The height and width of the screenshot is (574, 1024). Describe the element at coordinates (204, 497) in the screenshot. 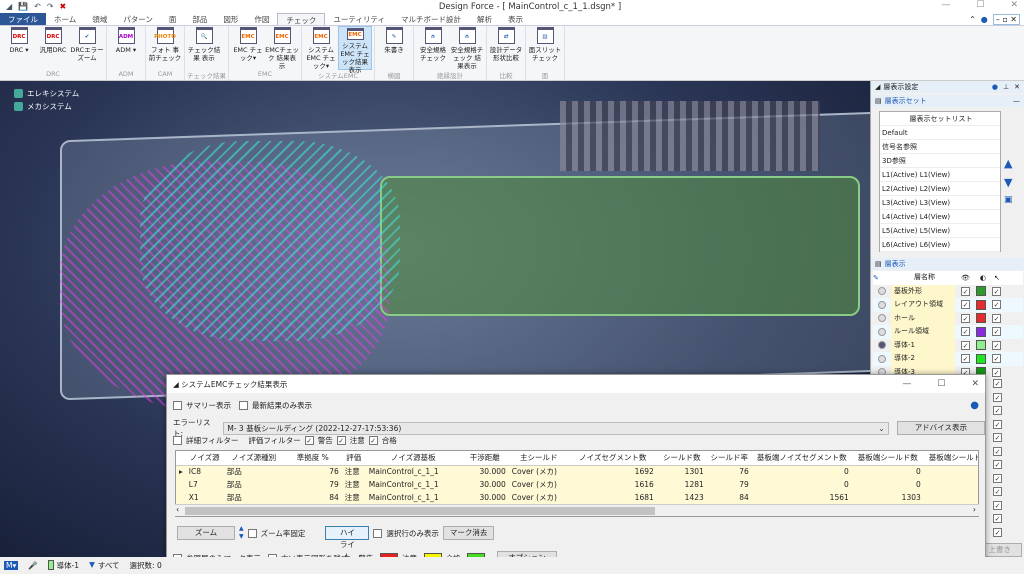

I see `table-cell: X1` at that location.